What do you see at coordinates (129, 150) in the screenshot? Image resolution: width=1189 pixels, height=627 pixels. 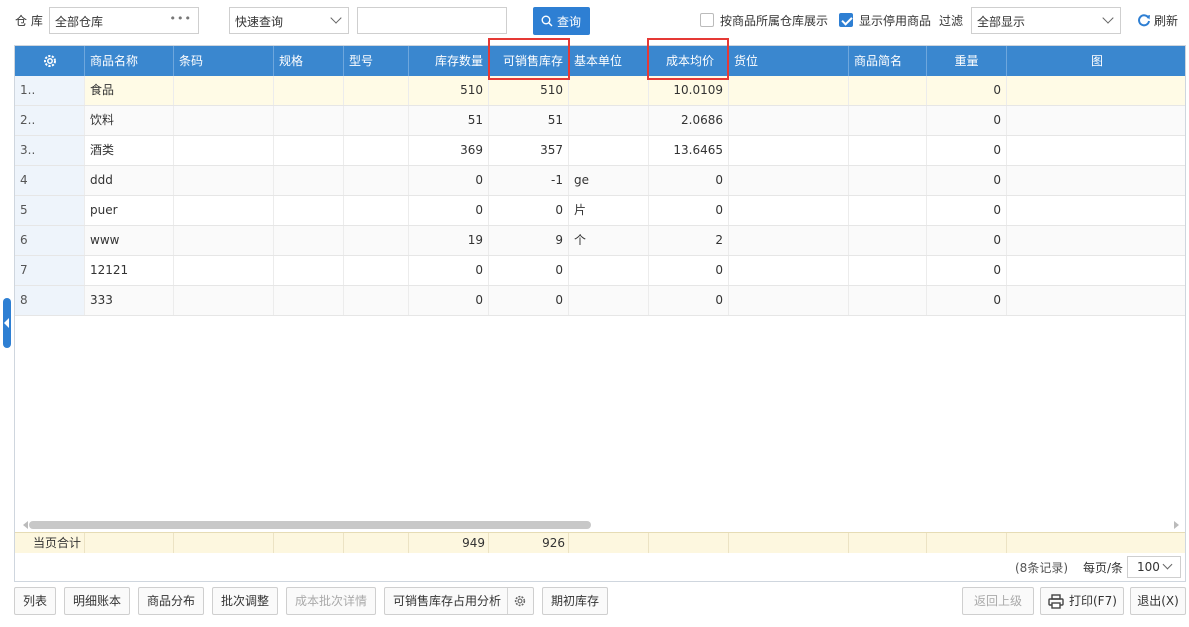 I see `cell-name: 酒类` at bounding box center [129, 150].